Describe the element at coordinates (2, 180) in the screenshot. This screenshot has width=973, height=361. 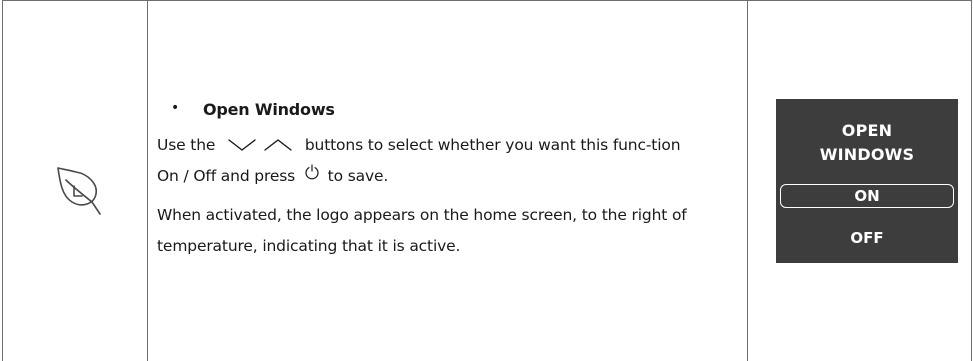
I see `table-border-left` at that location.